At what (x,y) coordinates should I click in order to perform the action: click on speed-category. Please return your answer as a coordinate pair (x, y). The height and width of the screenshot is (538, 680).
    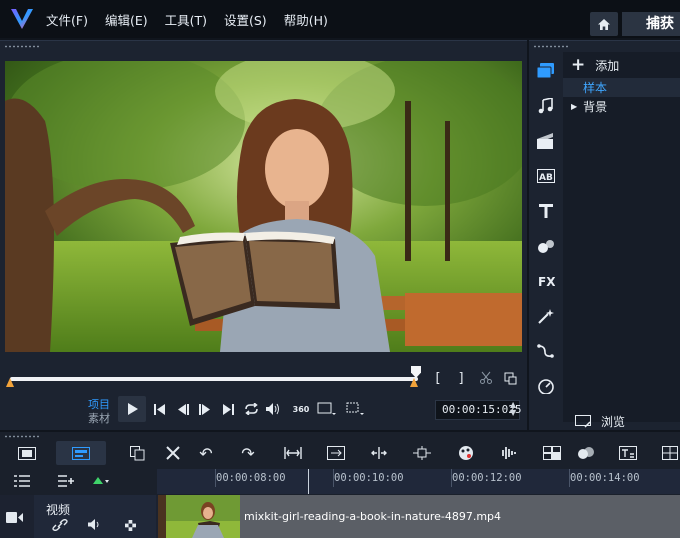
    Looking at the image, I should click on (545, 385).